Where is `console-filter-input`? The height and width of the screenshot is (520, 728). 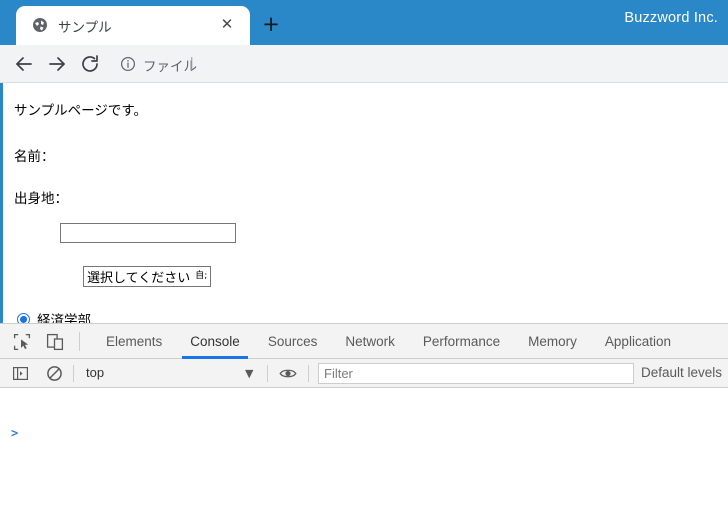 console-filter-input is located at coordinates (476, 373).